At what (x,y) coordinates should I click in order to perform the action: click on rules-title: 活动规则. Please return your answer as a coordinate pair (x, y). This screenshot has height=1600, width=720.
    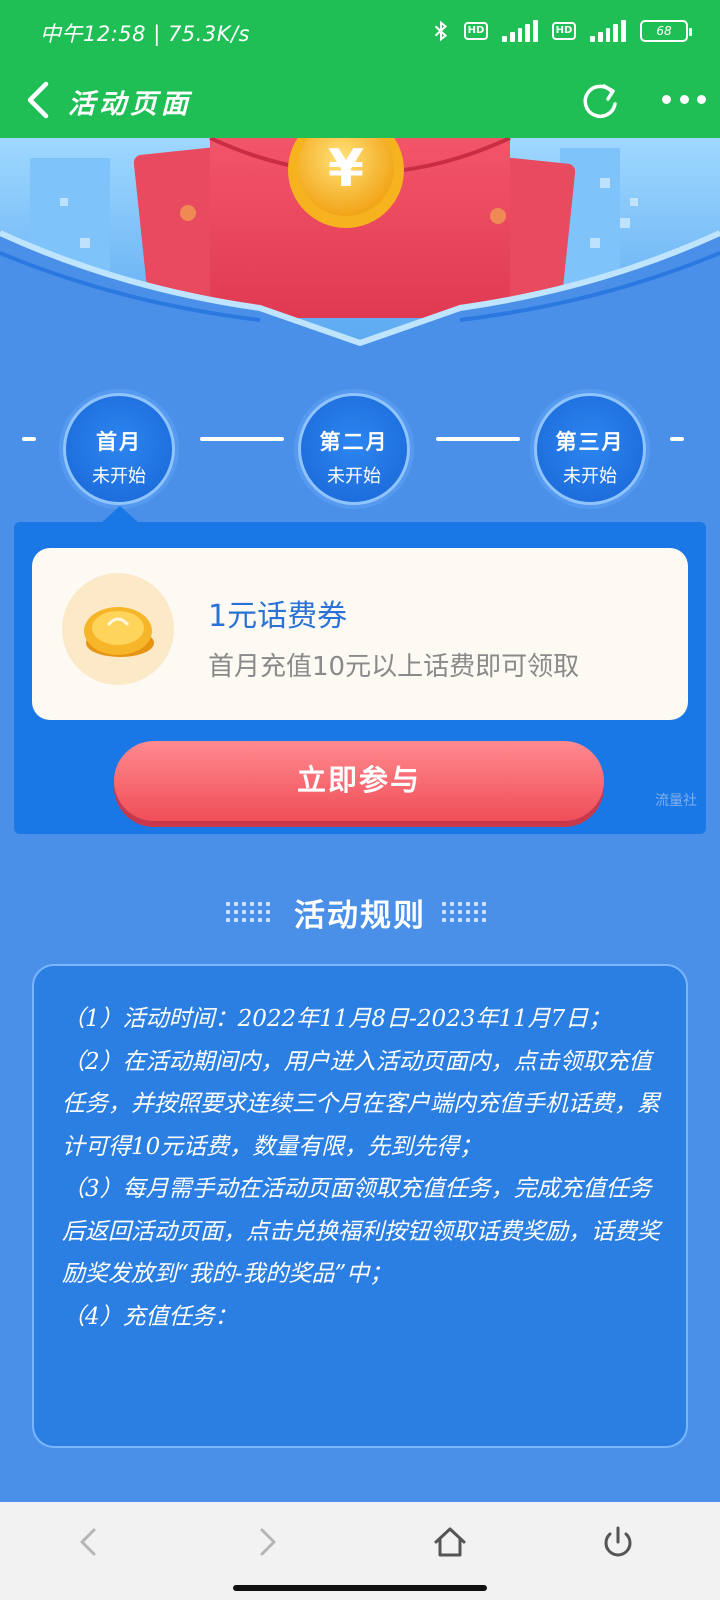
    Looking at the image, I should click on (360, 916).